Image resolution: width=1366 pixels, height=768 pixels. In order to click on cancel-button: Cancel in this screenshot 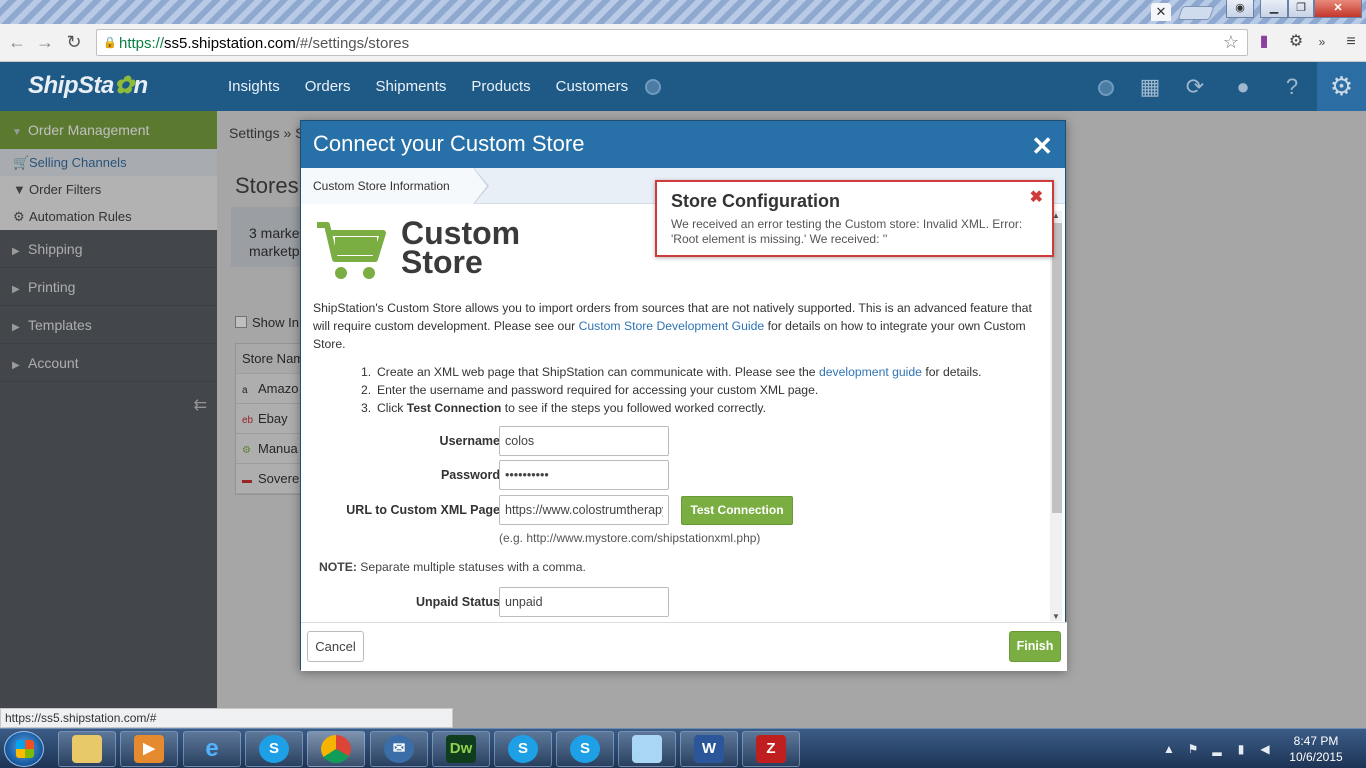, I will do `click(335, 646)`.